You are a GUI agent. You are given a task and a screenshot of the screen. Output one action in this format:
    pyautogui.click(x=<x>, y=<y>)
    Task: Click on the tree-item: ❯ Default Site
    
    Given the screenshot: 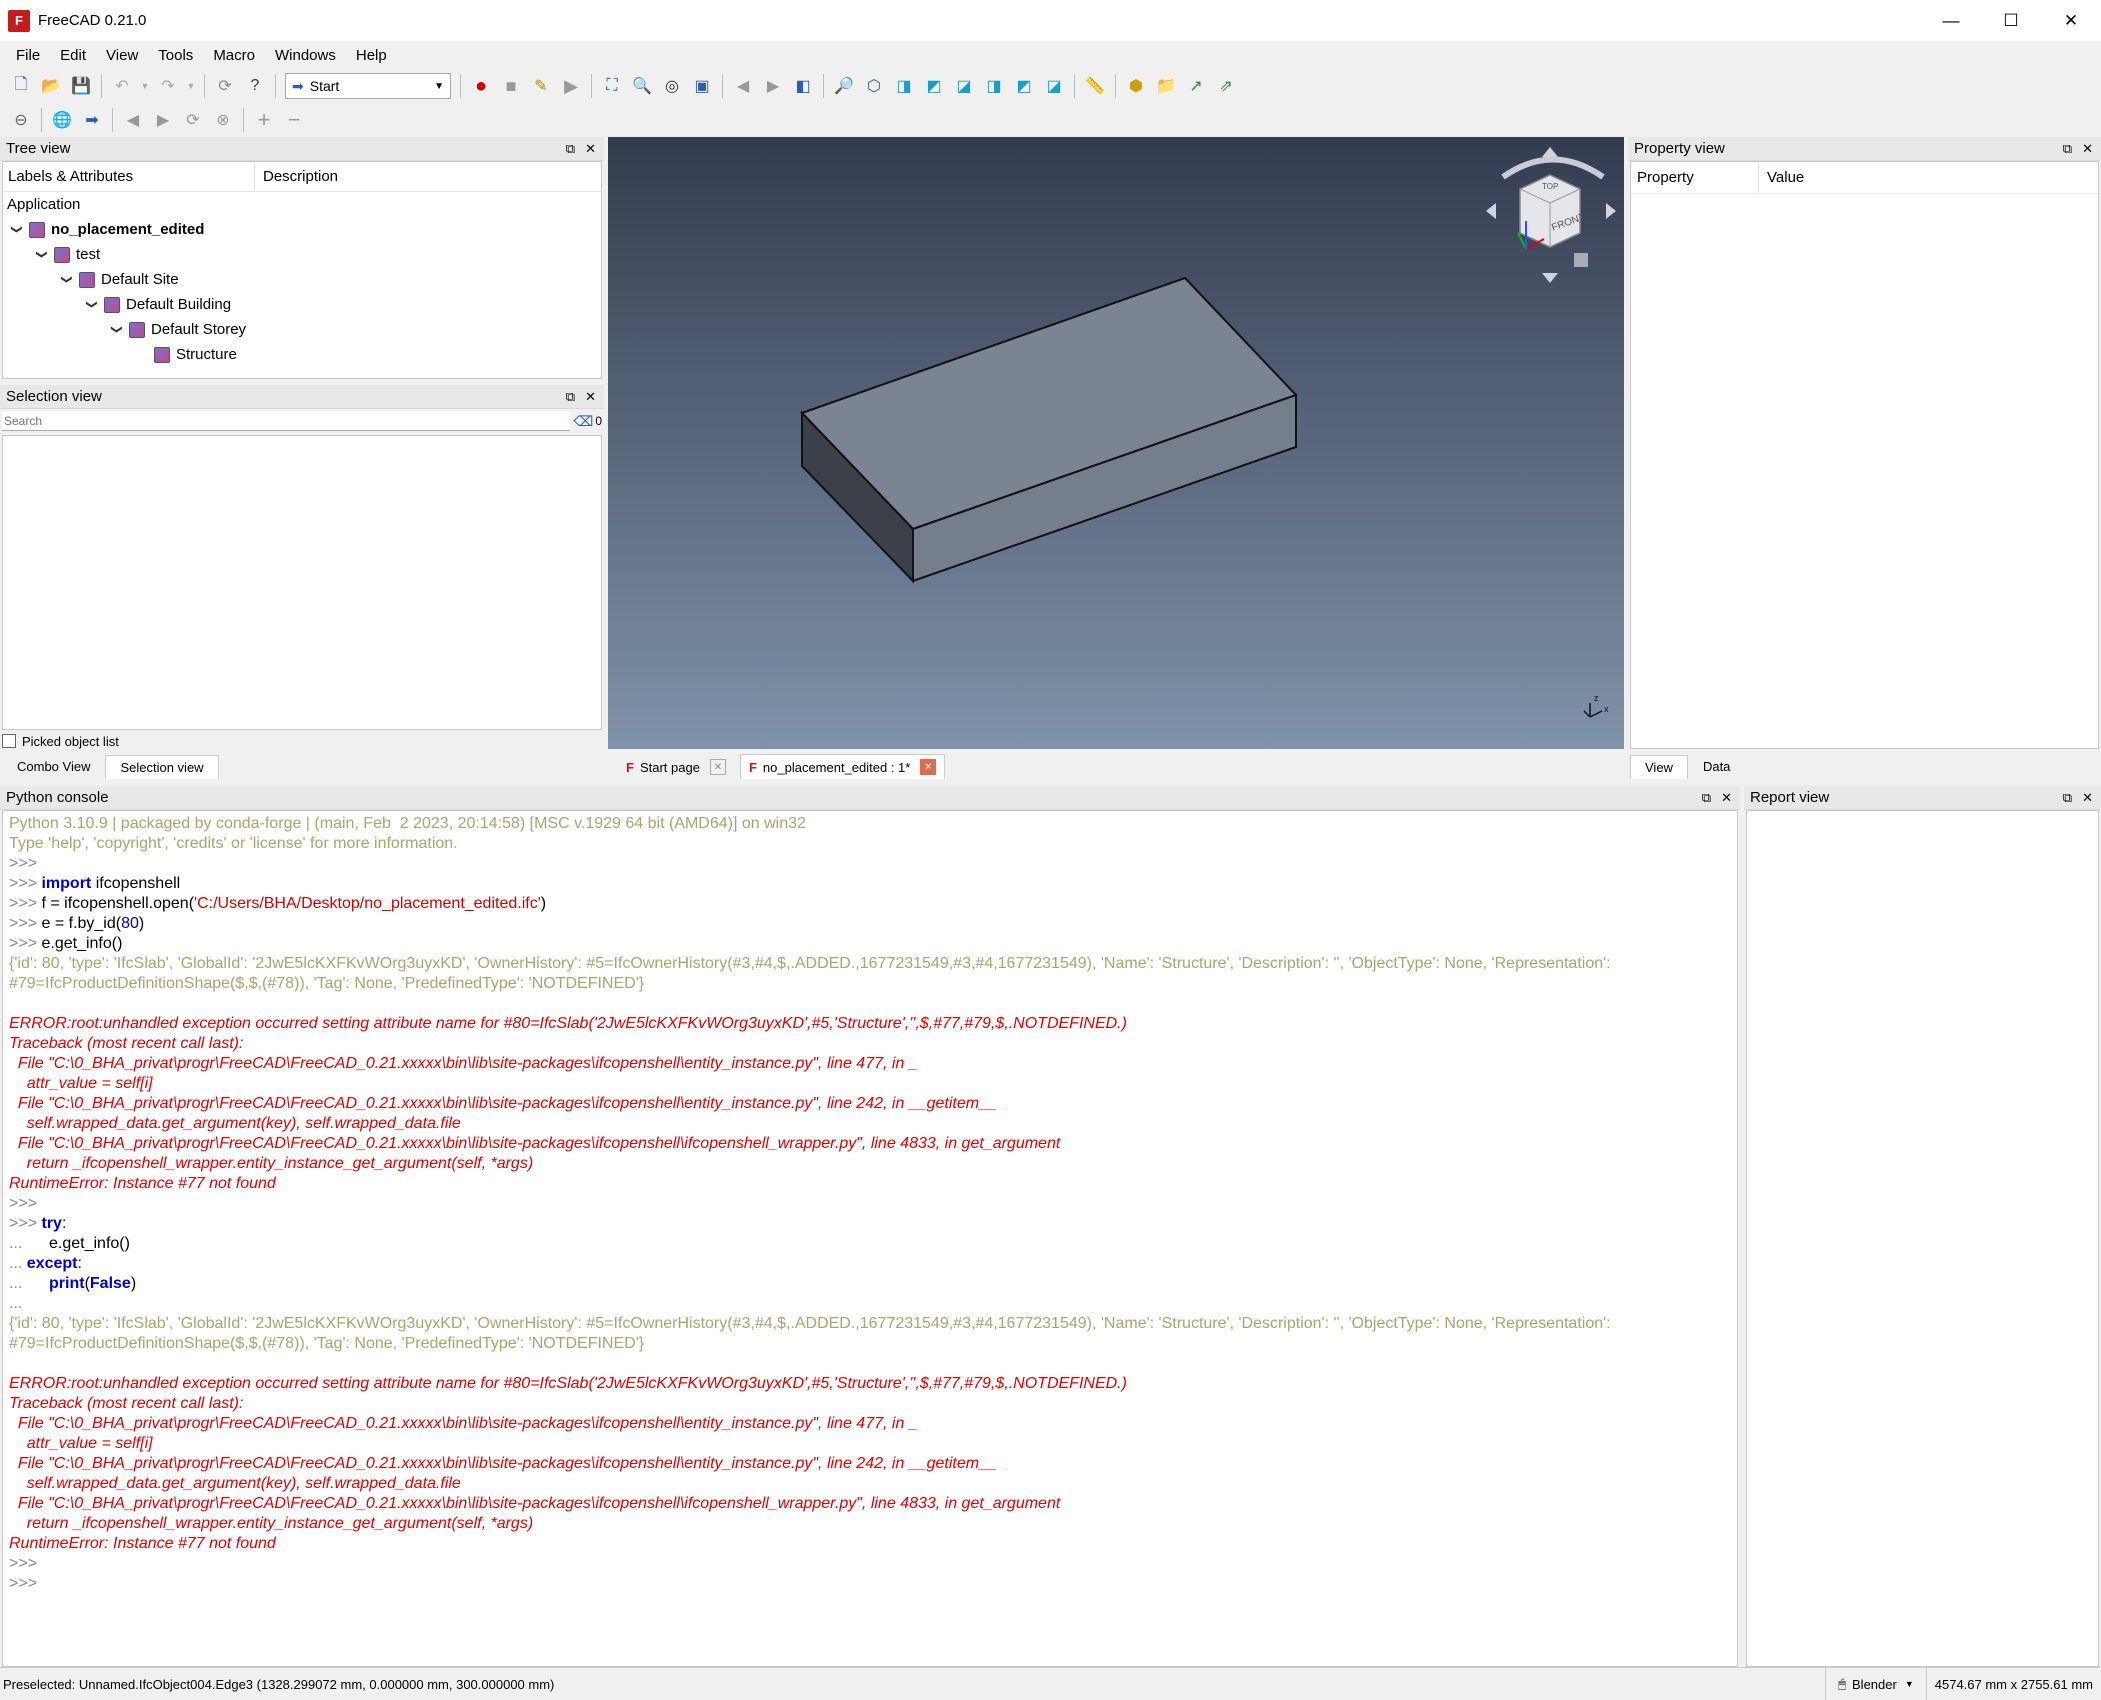 What is the action you would take?
    pyautogui.click(x=302, y=279)
    